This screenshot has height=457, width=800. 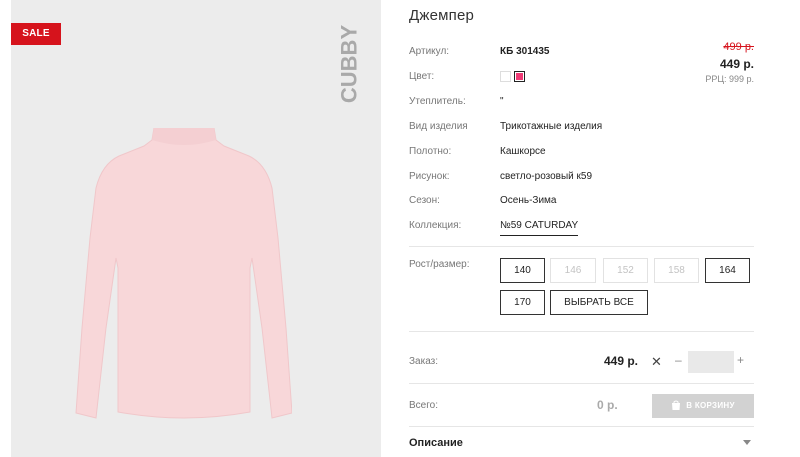 I want to click on attr-fabric-value: Кашкорсе, so click(x=523, y=151).